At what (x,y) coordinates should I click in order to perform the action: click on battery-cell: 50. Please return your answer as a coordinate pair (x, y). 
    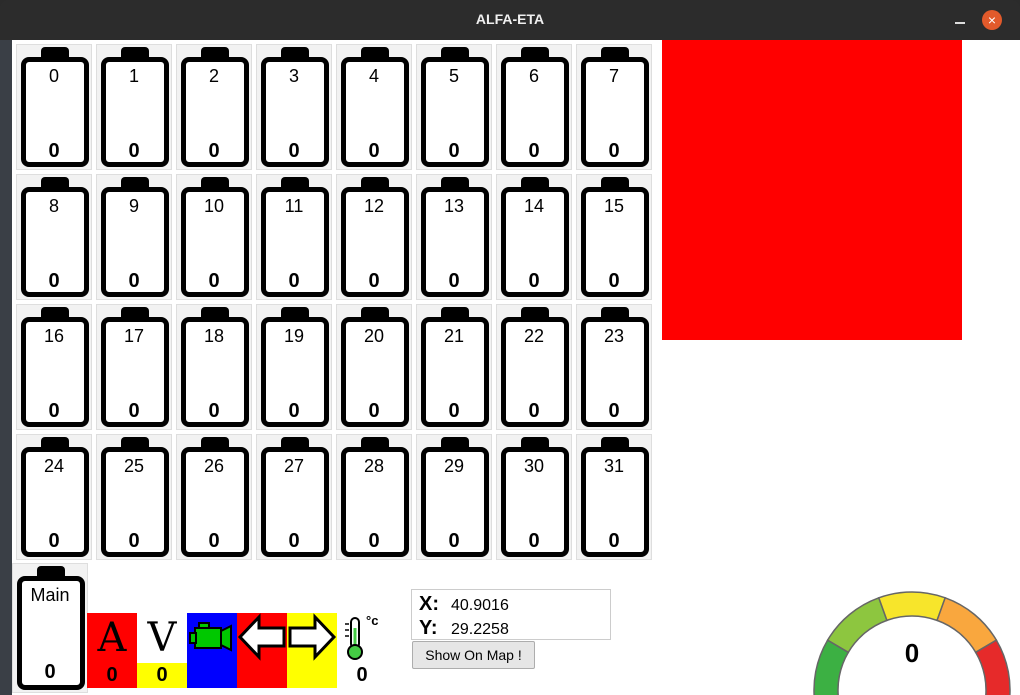
    Looking at the image, I should click on (454, 107).